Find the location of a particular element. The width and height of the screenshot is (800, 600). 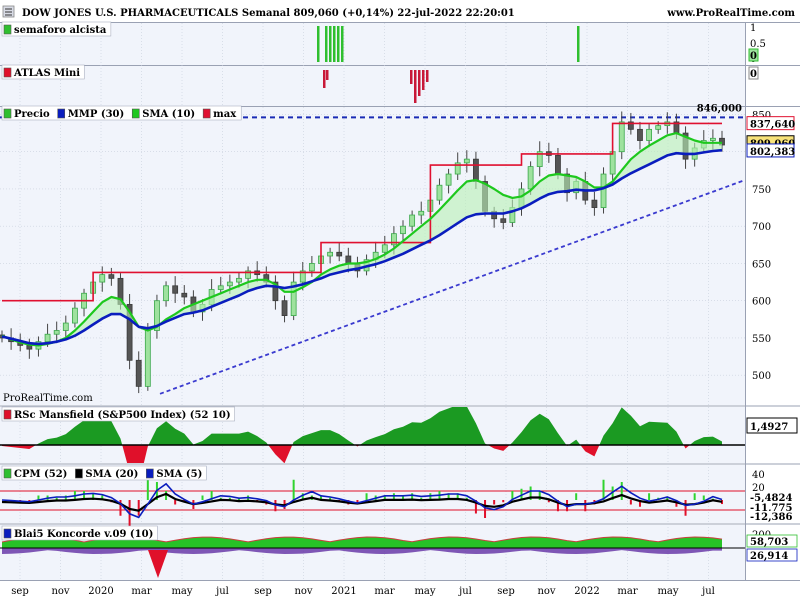

semaforo-readout: 0 is located at coordinates (753, 56).